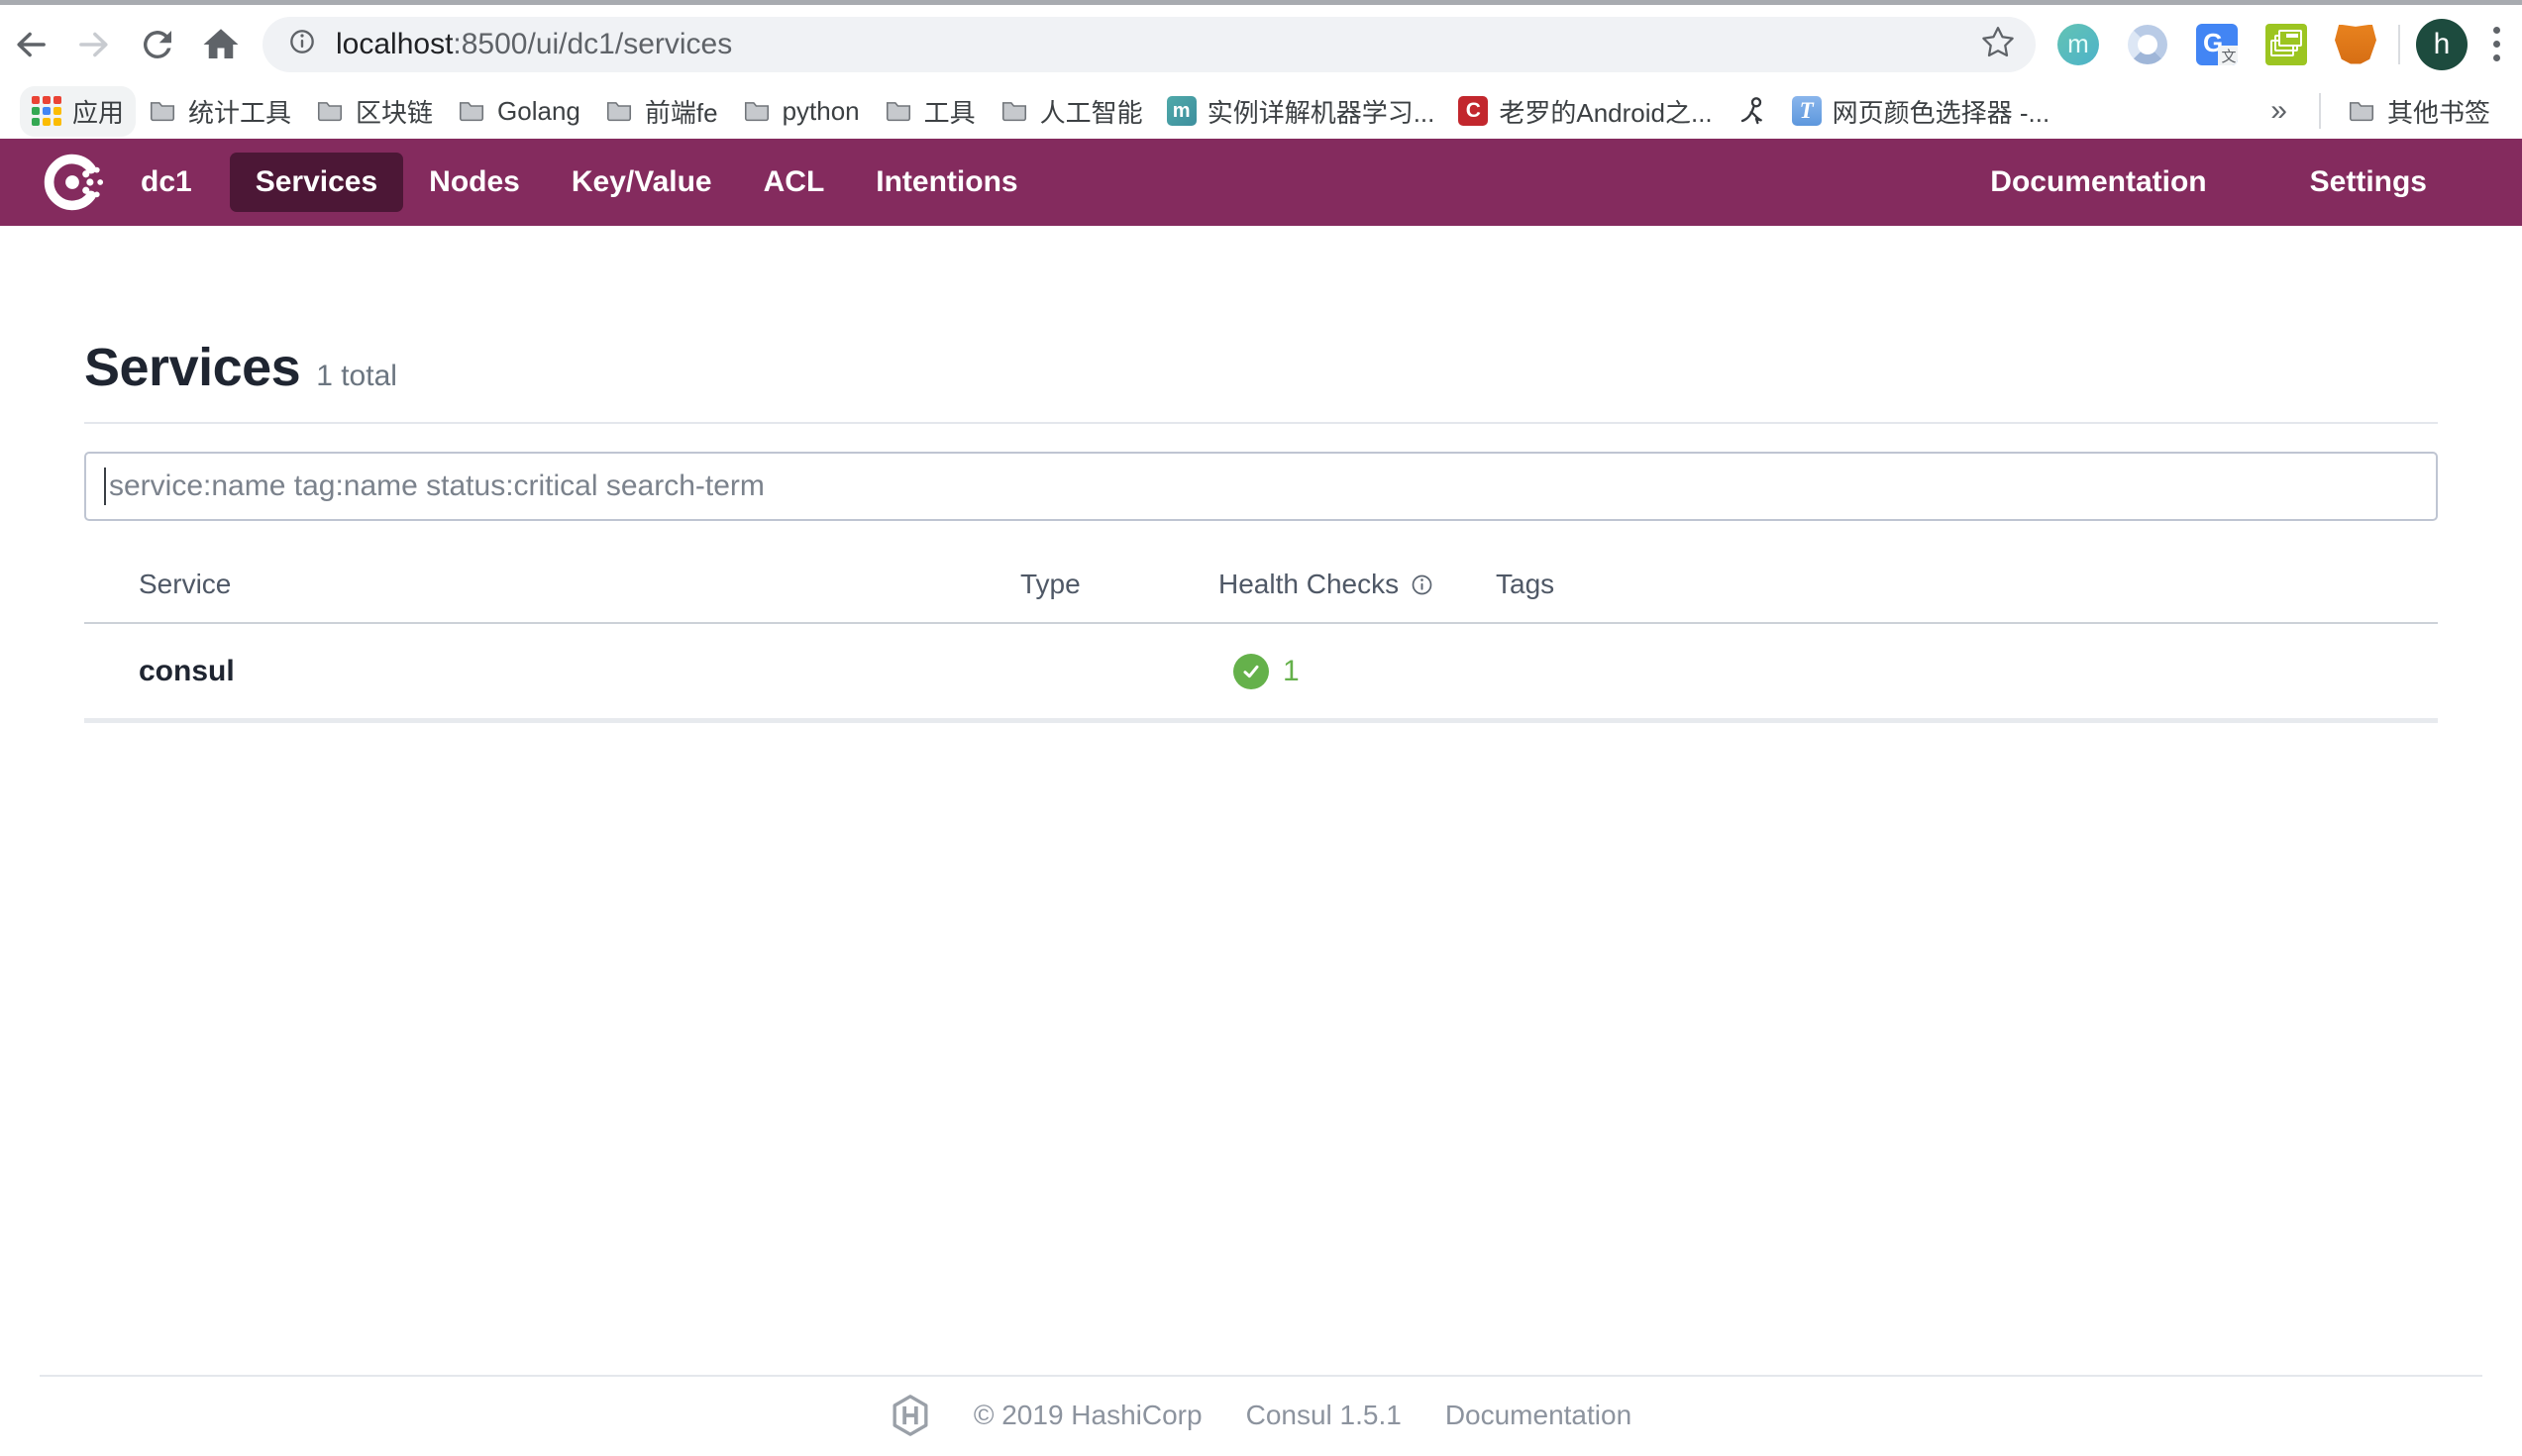  Describe the element at coordinates (593, 43) in the screenshot. I see `url-path: :8500/ui/dc1/services` at that location.